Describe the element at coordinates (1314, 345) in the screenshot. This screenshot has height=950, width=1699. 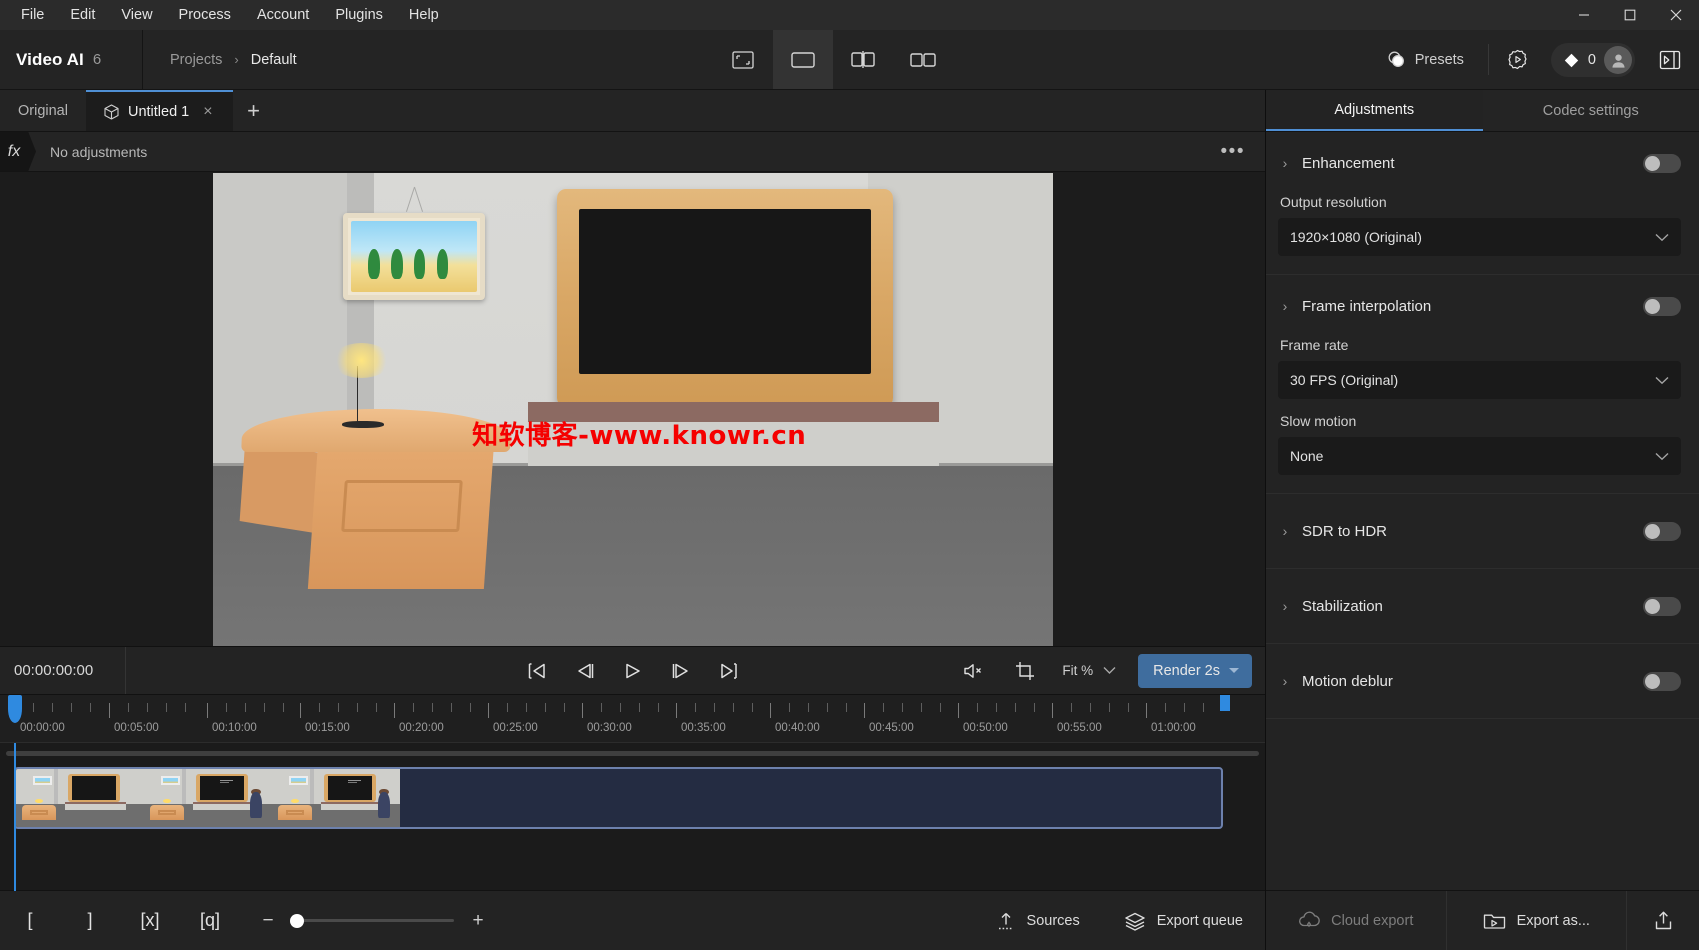
I see `label-frame-rate: Frame rate` at that location.